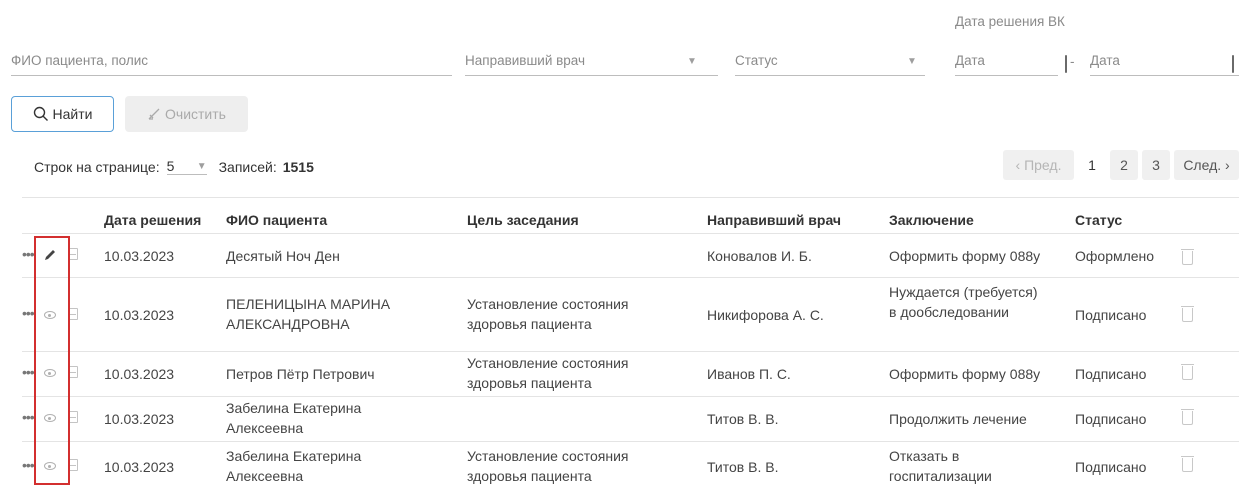 Image resolution: width=1239 pixels, height=485 pixels. I want to click on cell-conclusion: Отказать в госпитализации, so click(940, 466).